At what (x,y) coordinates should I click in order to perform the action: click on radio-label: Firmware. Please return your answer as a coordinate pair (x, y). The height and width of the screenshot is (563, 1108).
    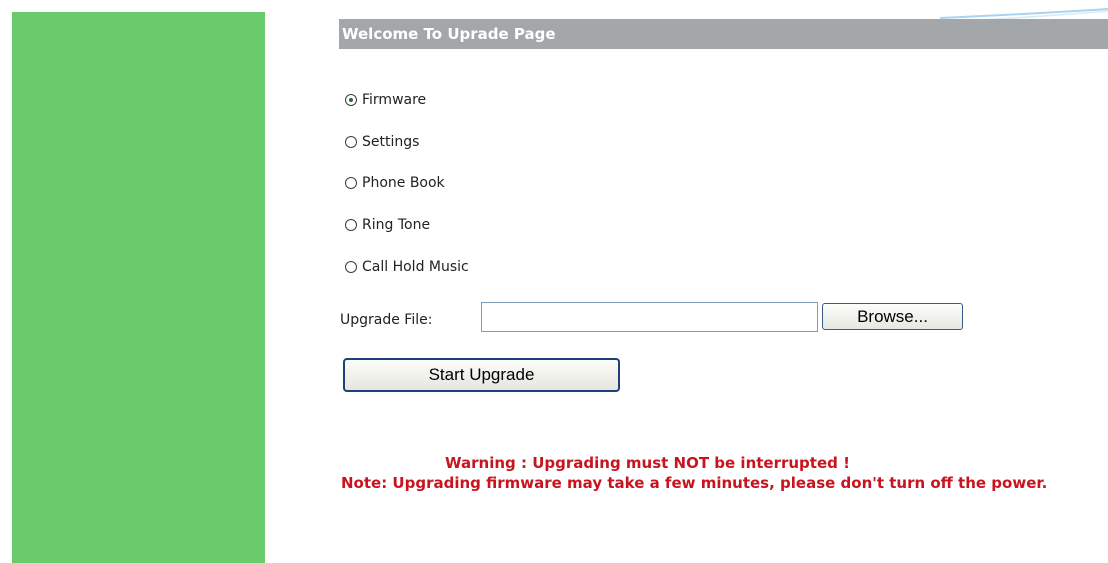
    Looking at the image, I should click on (394, 100).